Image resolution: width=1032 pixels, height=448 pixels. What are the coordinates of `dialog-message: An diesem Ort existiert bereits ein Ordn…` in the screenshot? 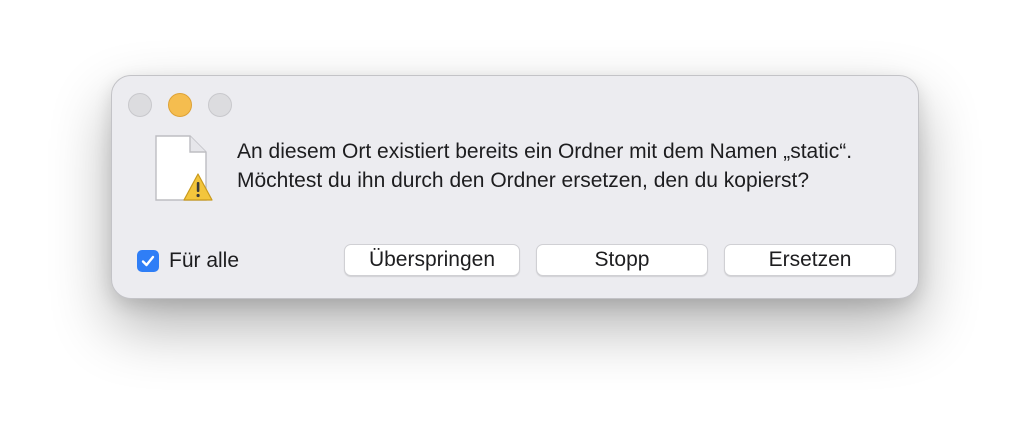 It's located at (545, 166).